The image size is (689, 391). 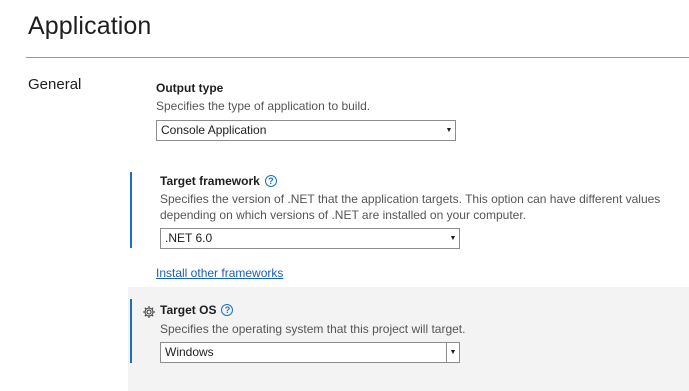 I want to click on page-title: Application, so click(x=90, y=26).